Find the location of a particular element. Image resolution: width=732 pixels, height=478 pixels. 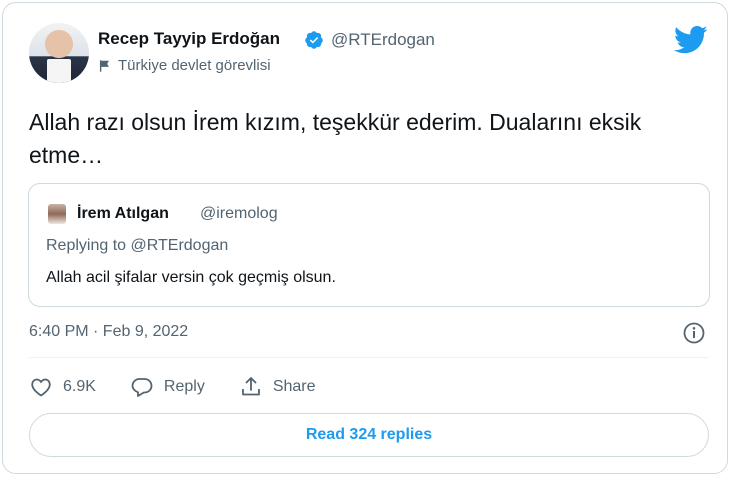

flag-icon is located at coordinates (104, 65).